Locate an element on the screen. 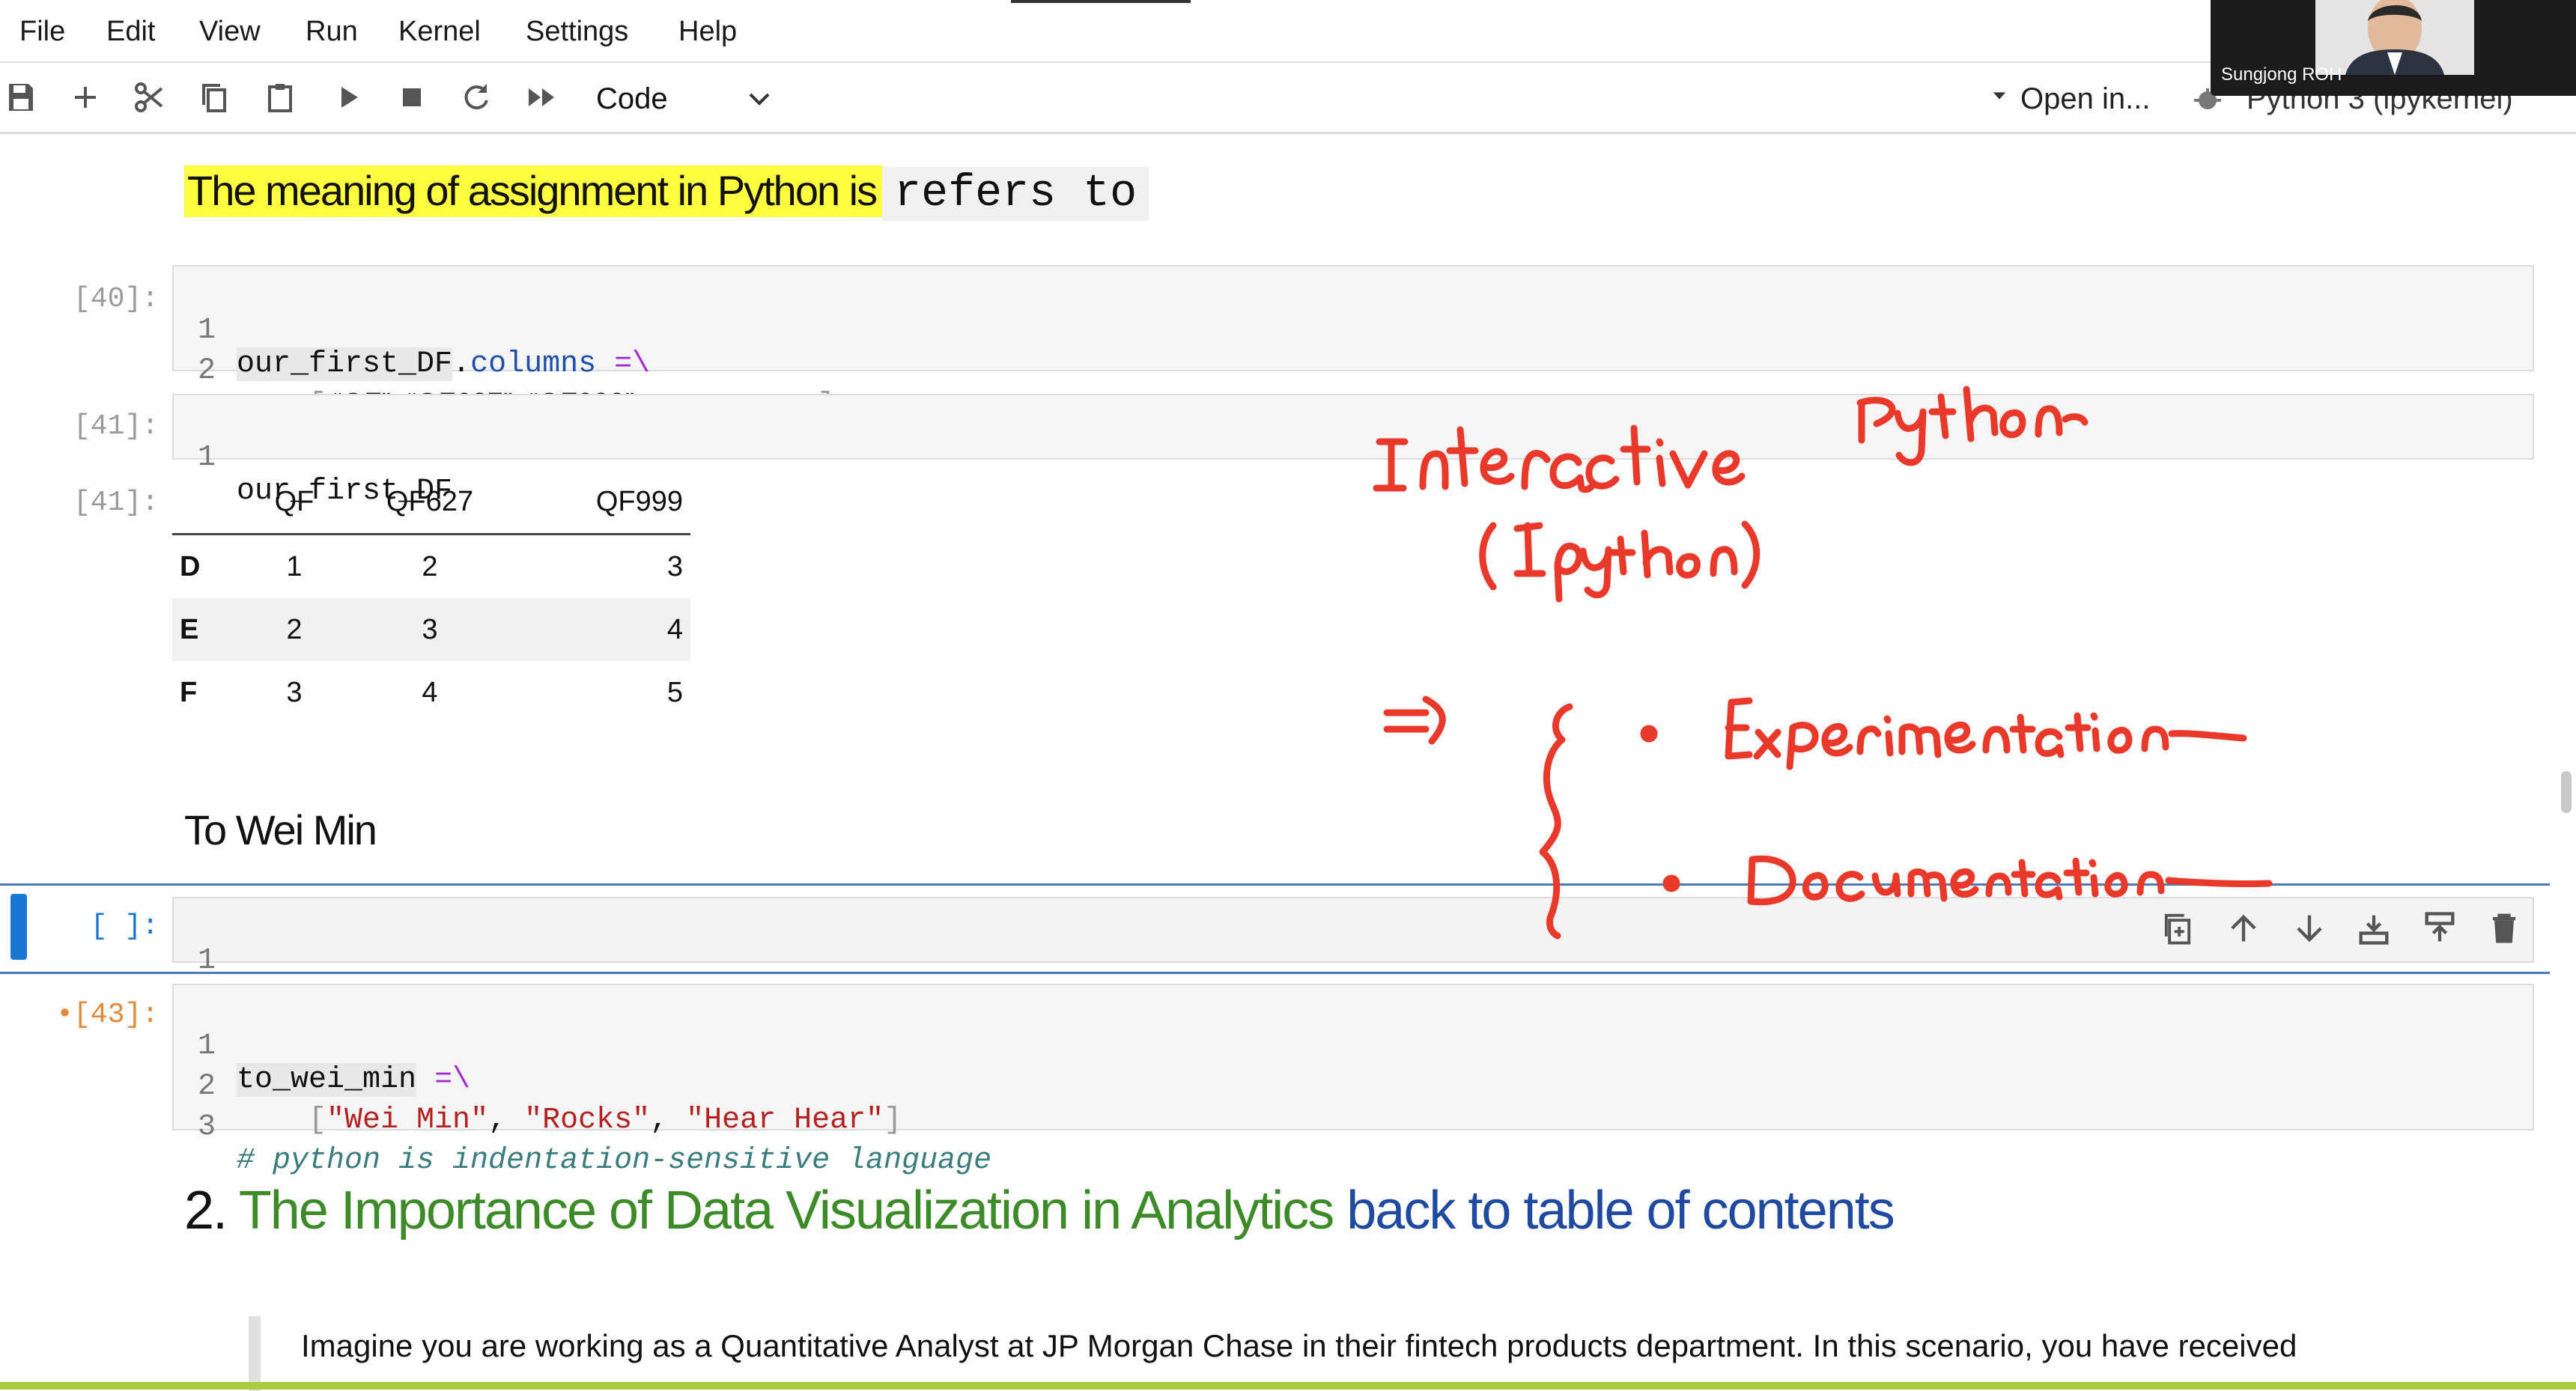  code-line: 1 our_first_DF is located at coordinates (313, 457).